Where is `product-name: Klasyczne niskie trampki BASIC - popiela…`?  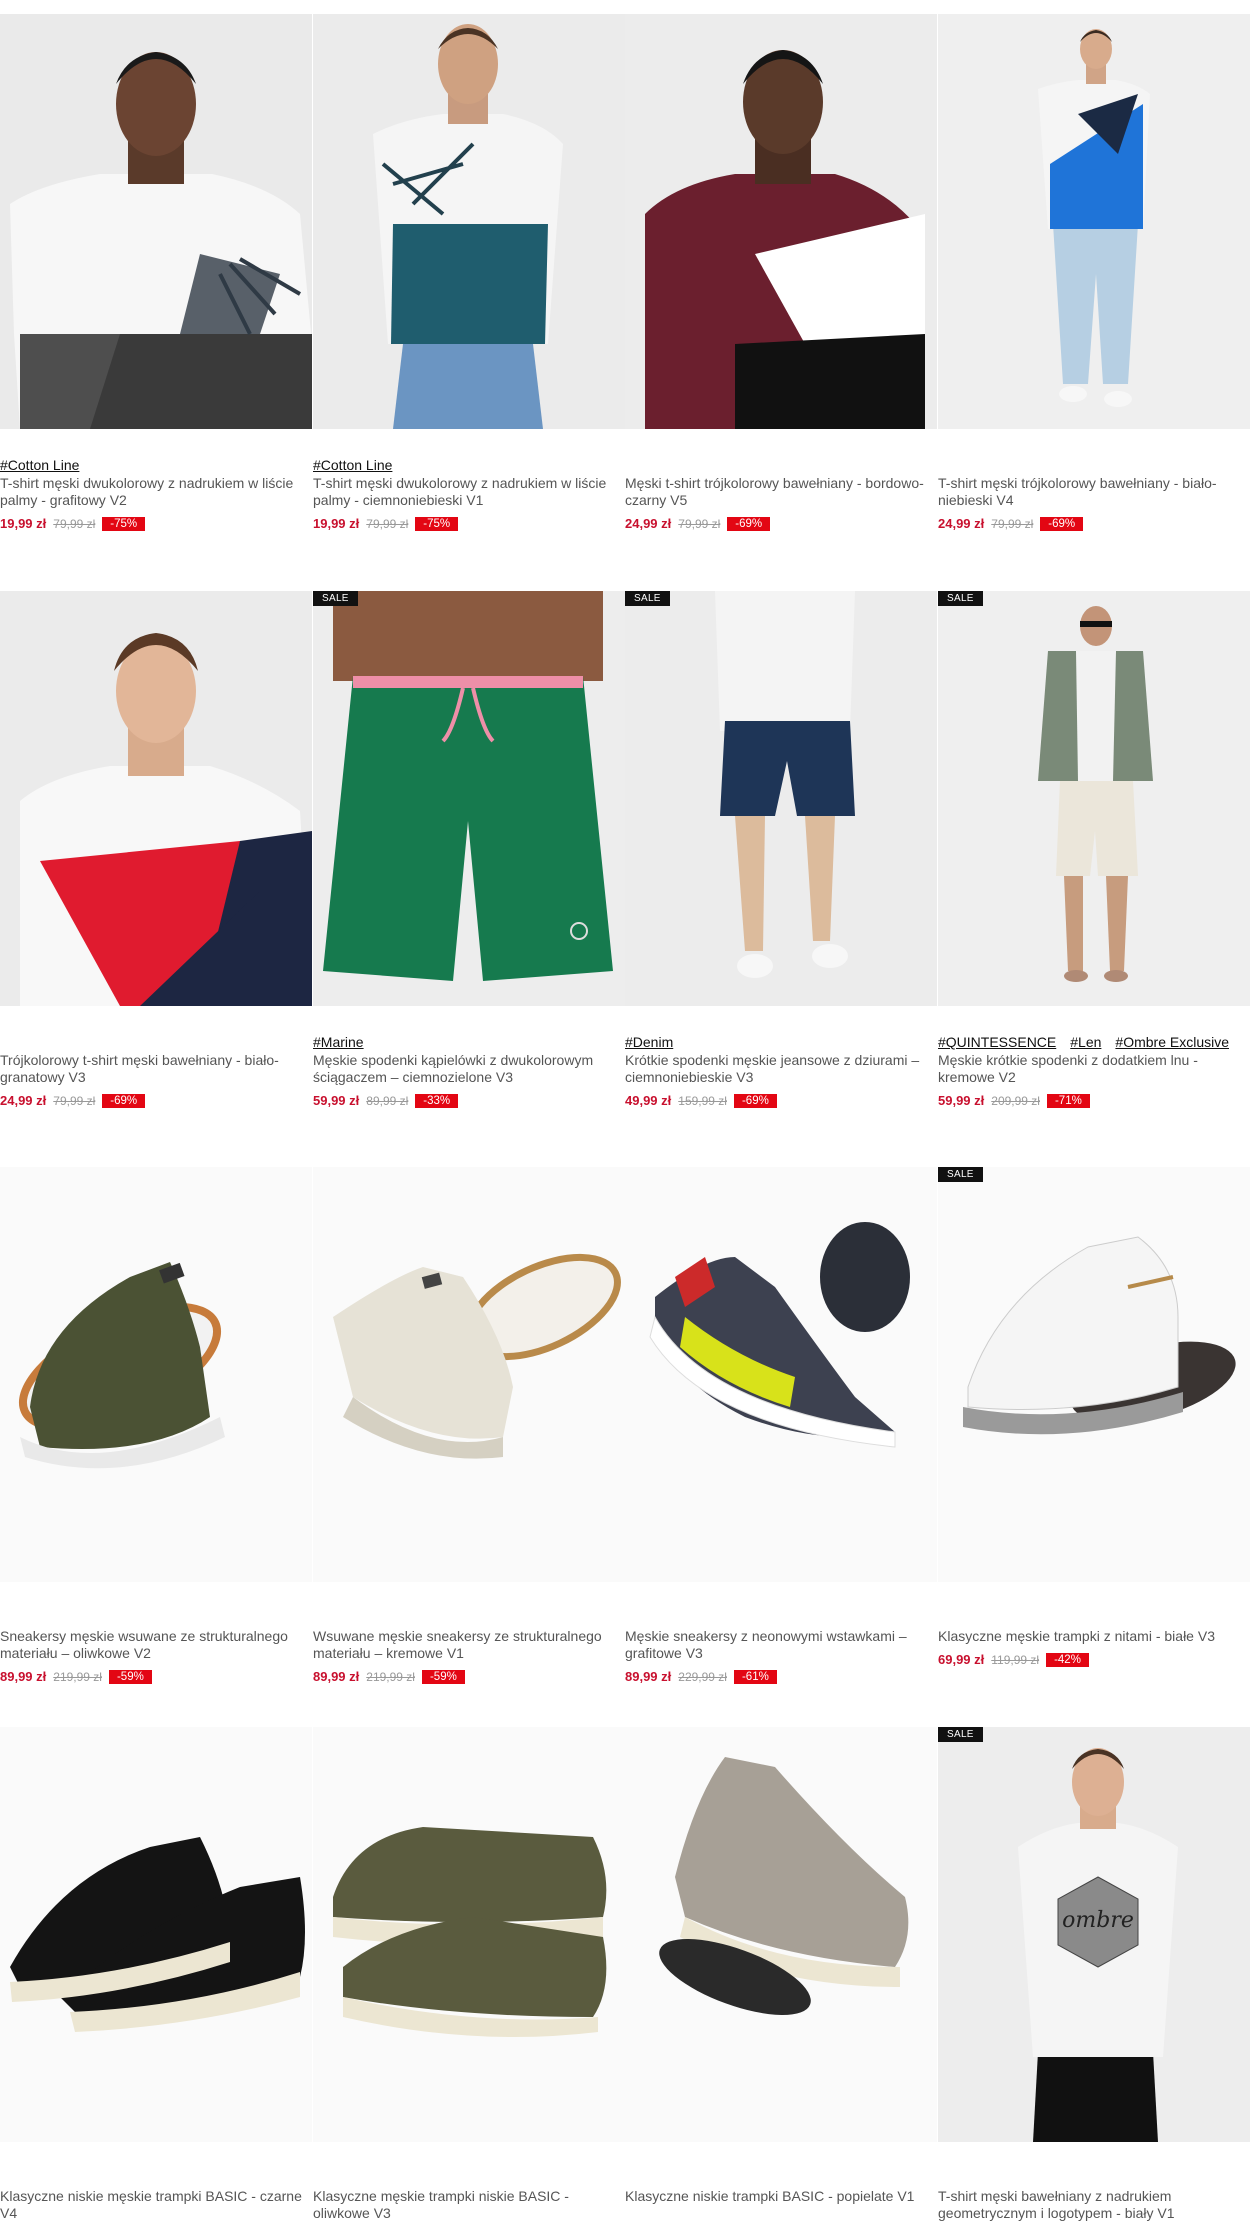
product-name: Klasyczne niskie trampki BASIC - popiela… is located at coordinates (781, 2196).